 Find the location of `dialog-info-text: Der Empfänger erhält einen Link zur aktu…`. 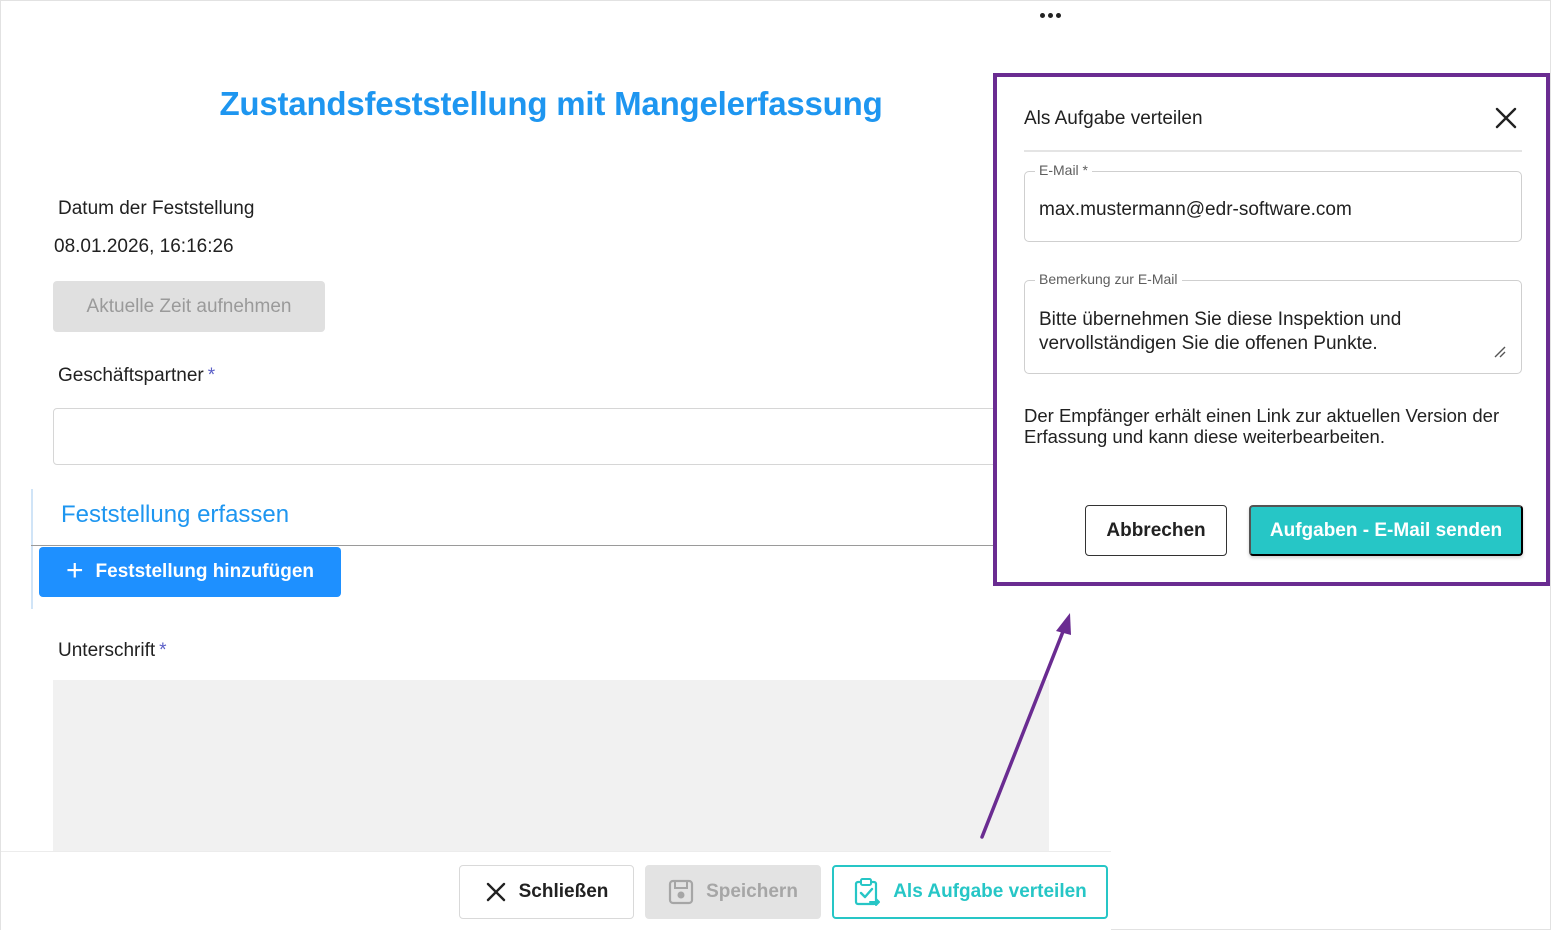

dialog-info-text: Der Empfänger erhält einen Link zur aktu… is located at coordinates (1262, 426).